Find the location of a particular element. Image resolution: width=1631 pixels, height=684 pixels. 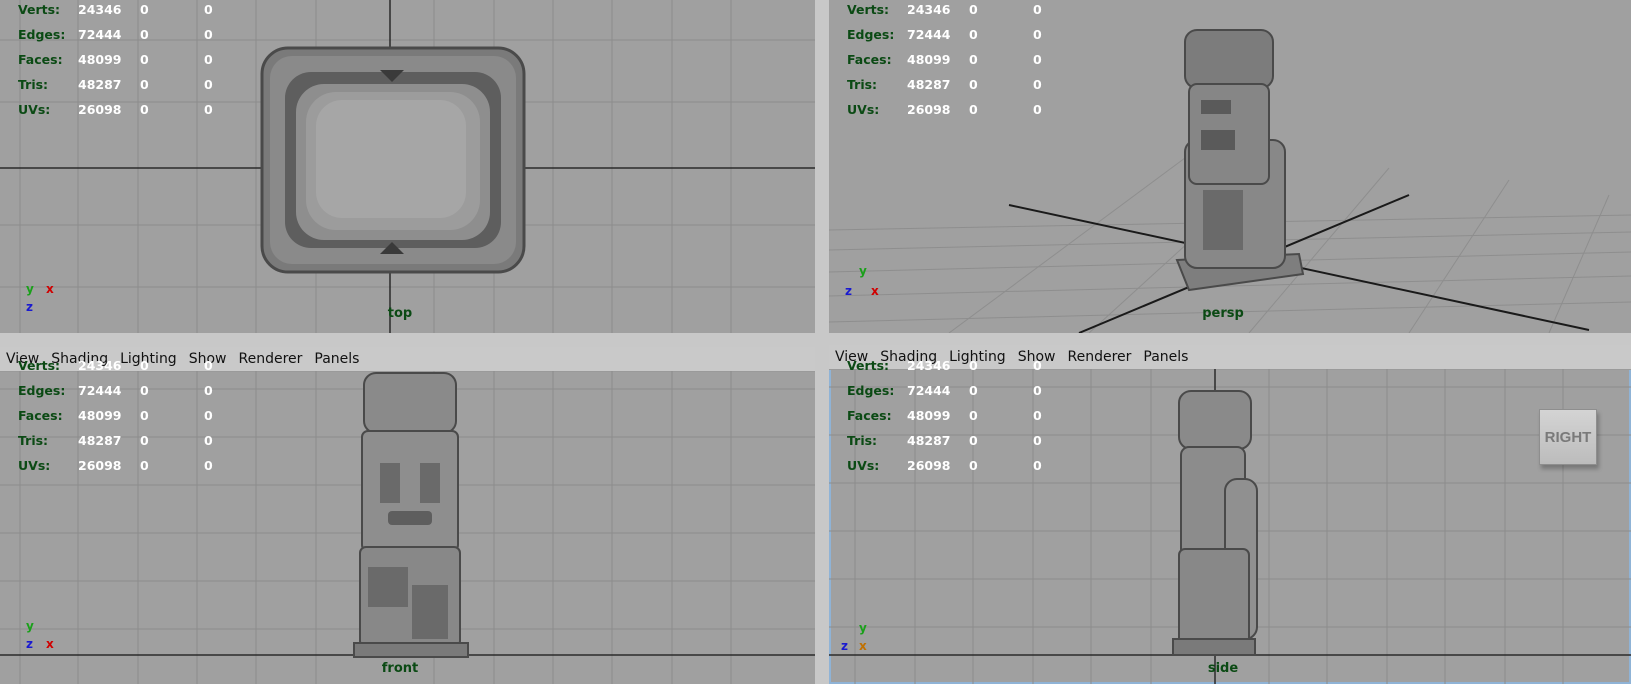

statue-front is located at coordinates (411, 515).